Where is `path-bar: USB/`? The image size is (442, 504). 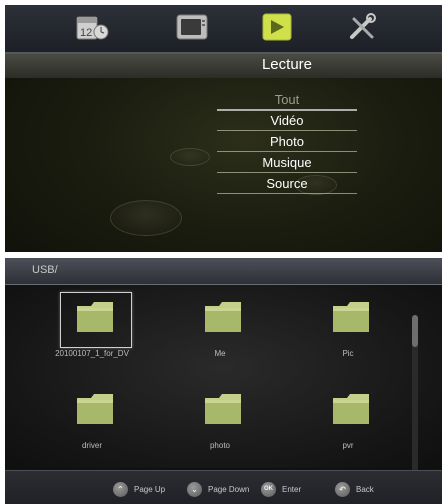
path-bar: USB/ is located at coordinates (223, 271).